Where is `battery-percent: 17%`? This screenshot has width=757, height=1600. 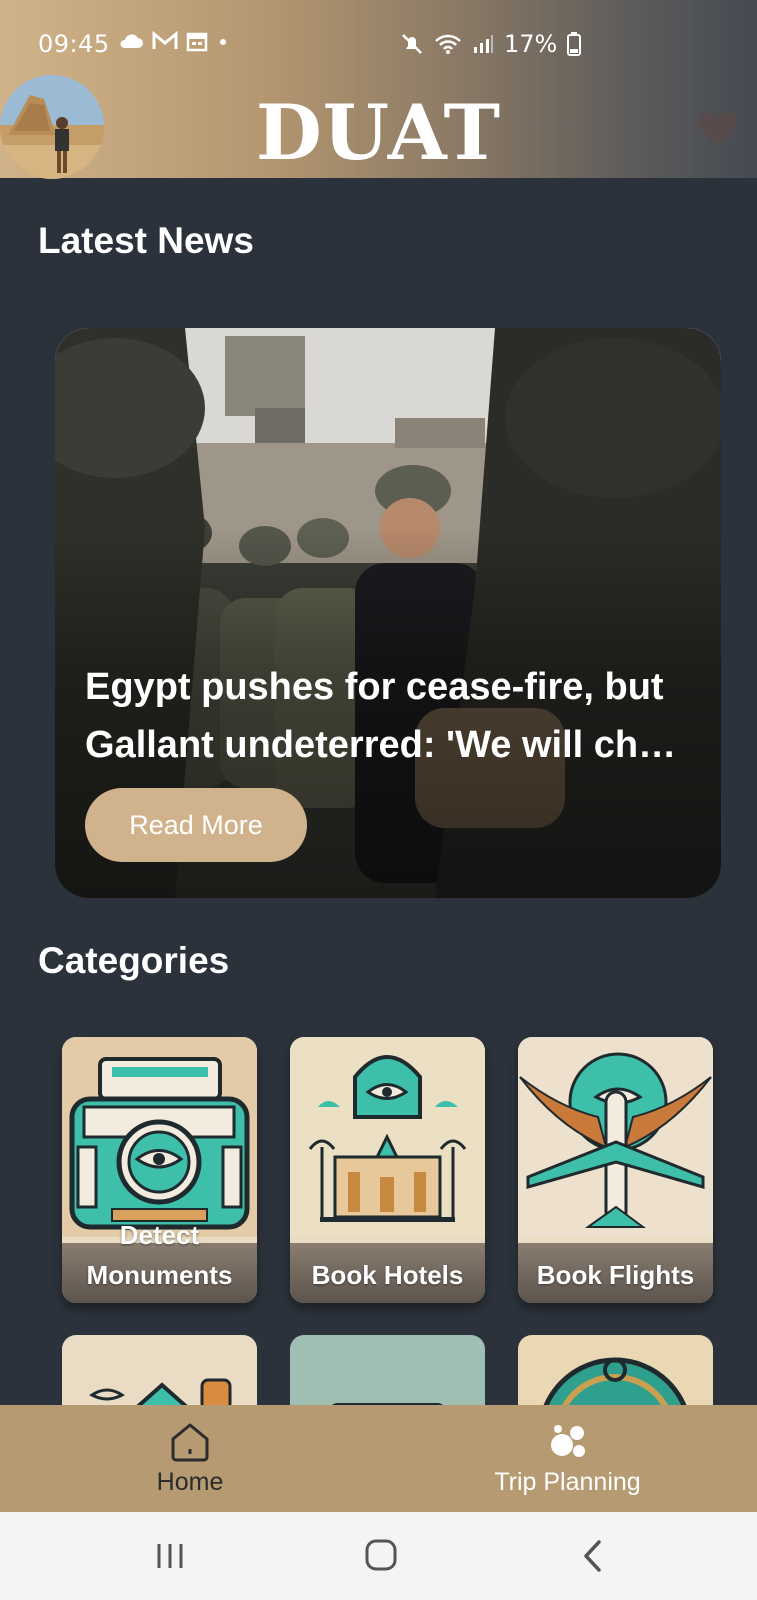 battery-percent: 17% is located at coordinates (531, 44).